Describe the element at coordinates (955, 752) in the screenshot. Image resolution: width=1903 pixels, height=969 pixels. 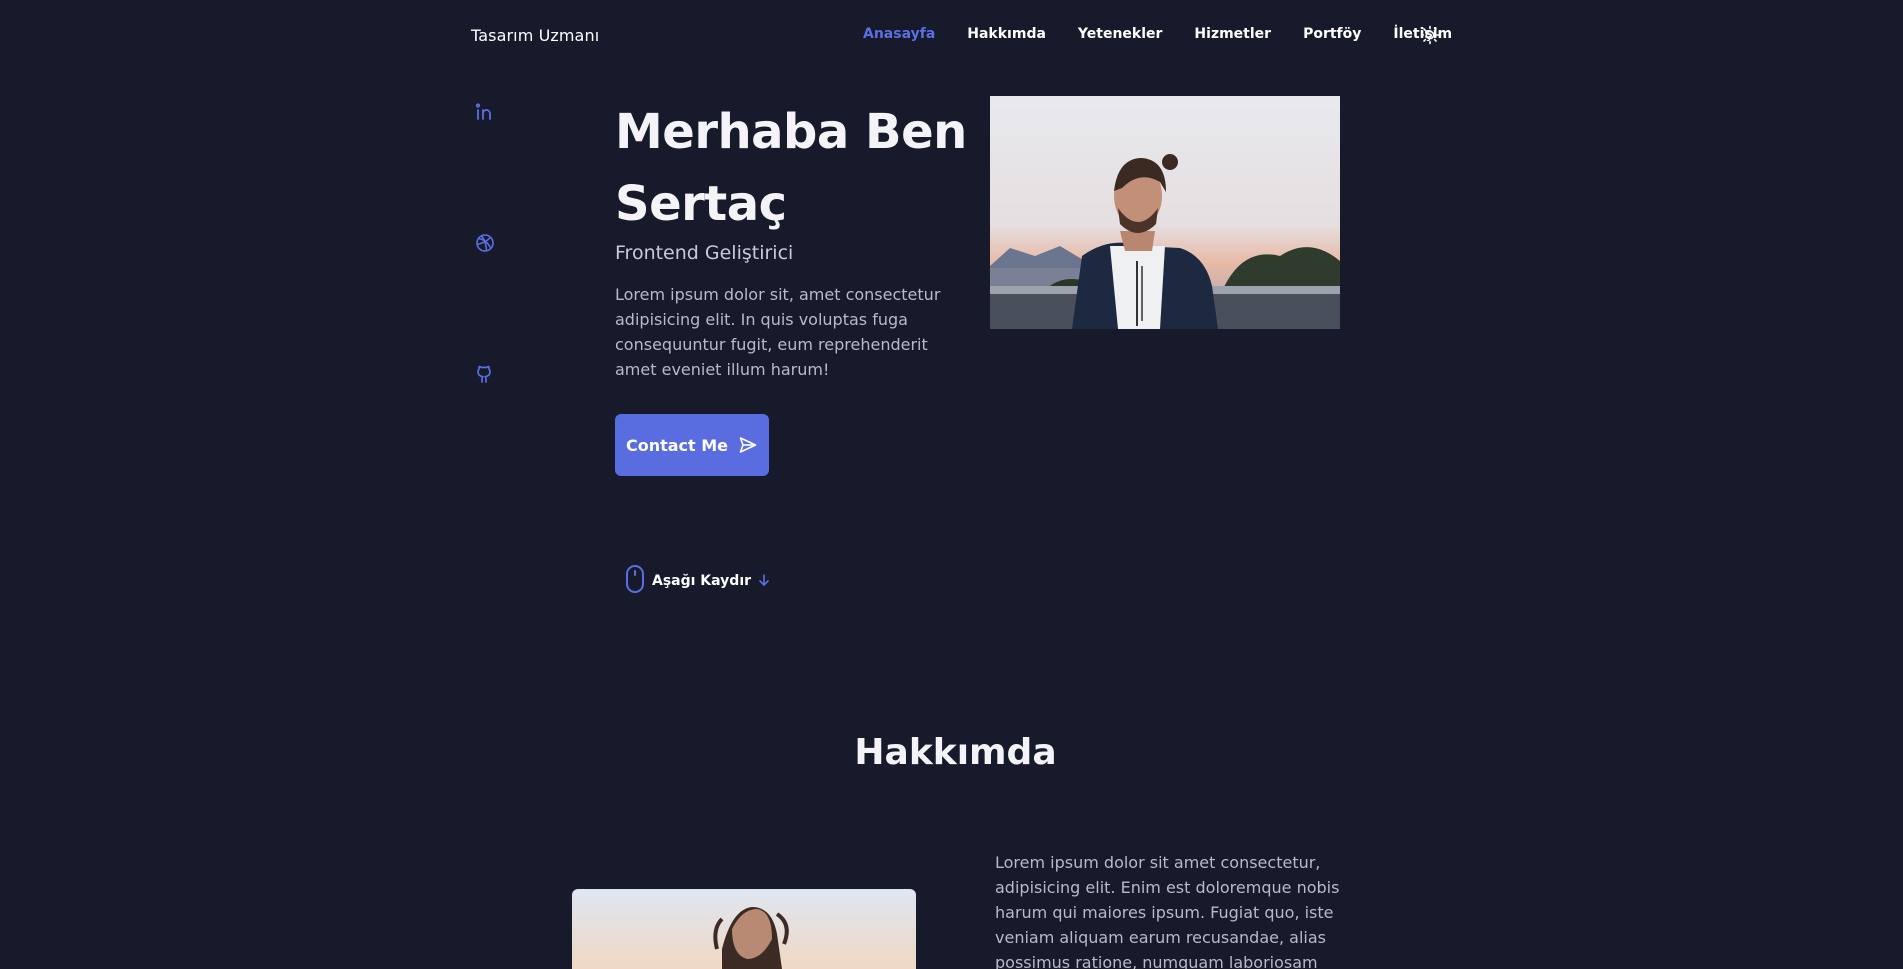
I see `about-section-title: Hakkımda` at that location.